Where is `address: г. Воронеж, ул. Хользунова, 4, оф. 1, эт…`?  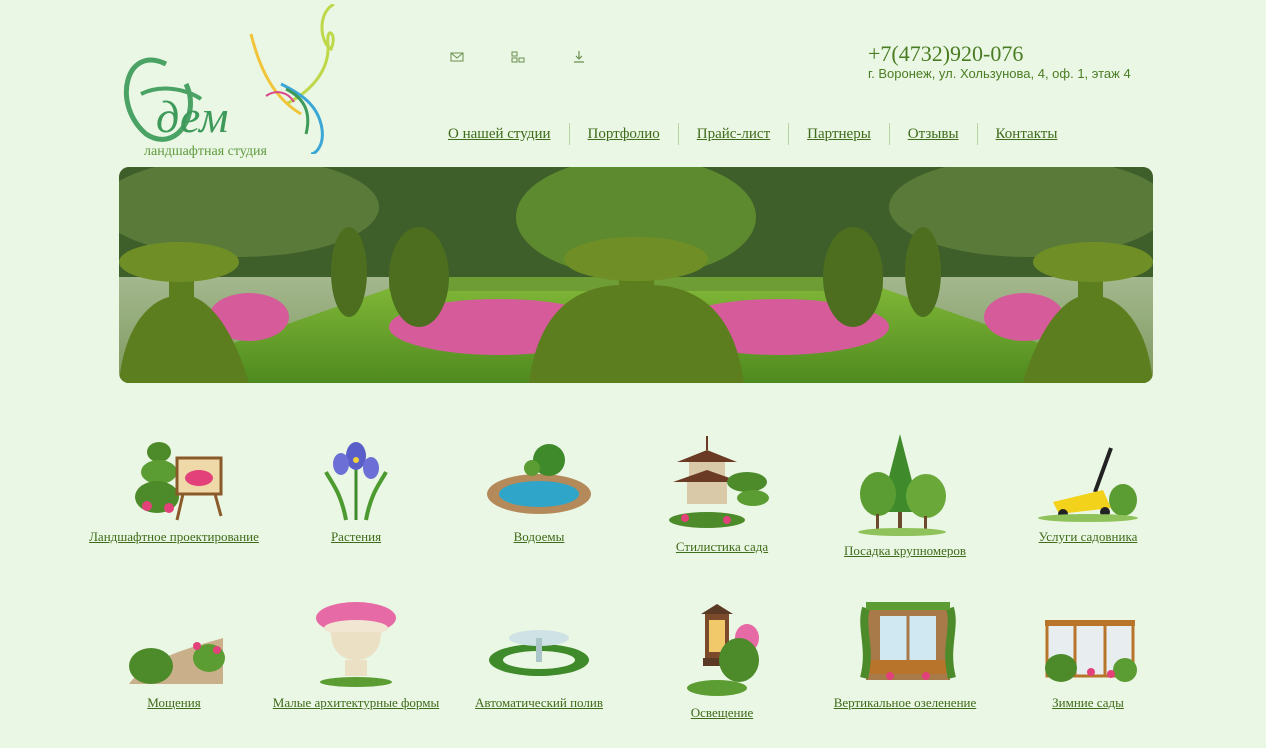 address: г. Воронеж, ул. Хользунова, 4, оф. 1, эт… is located at coordinates (999, 73).